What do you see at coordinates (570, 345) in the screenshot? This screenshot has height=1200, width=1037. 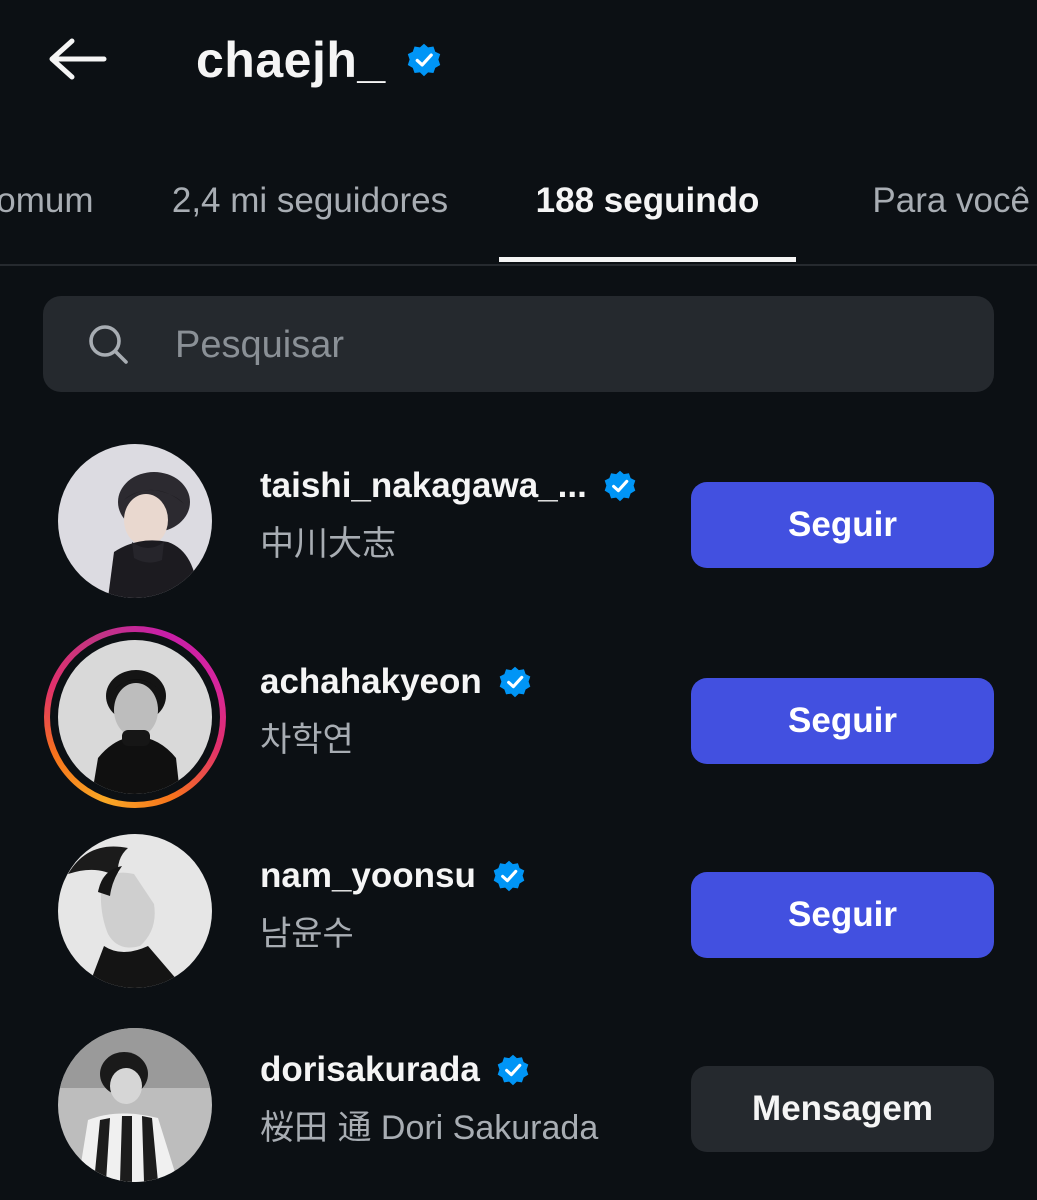 I see `search-input` at bounding box center [570, 345].